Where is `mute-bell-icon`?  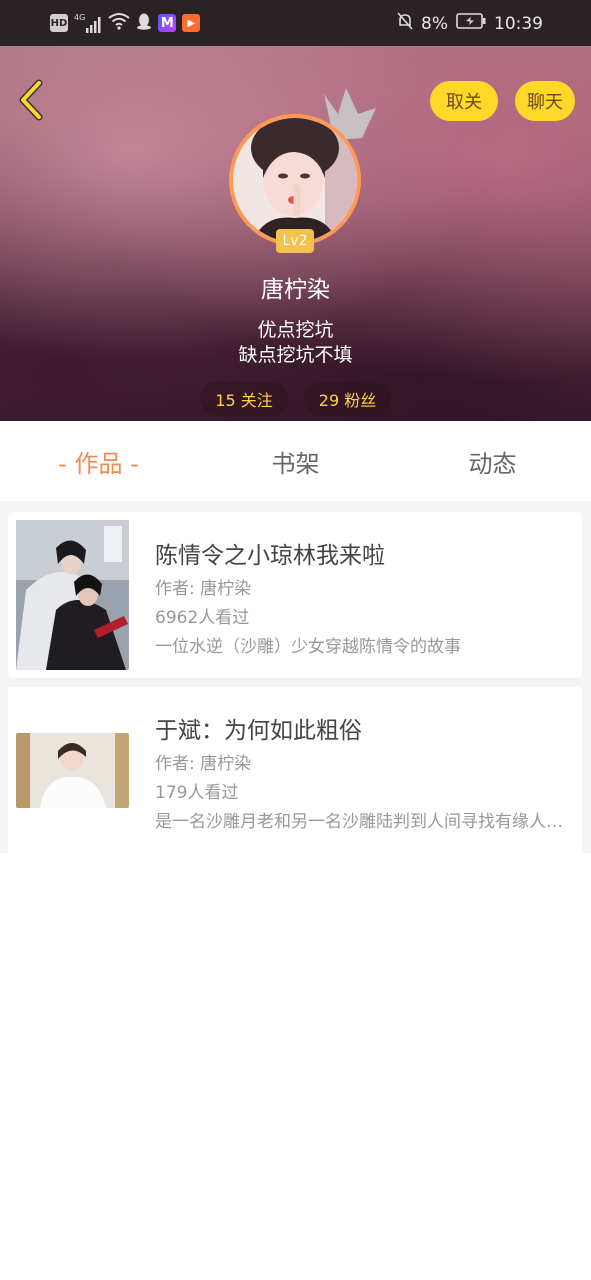
mute-bell-icon is located at coordinates (405, 23).